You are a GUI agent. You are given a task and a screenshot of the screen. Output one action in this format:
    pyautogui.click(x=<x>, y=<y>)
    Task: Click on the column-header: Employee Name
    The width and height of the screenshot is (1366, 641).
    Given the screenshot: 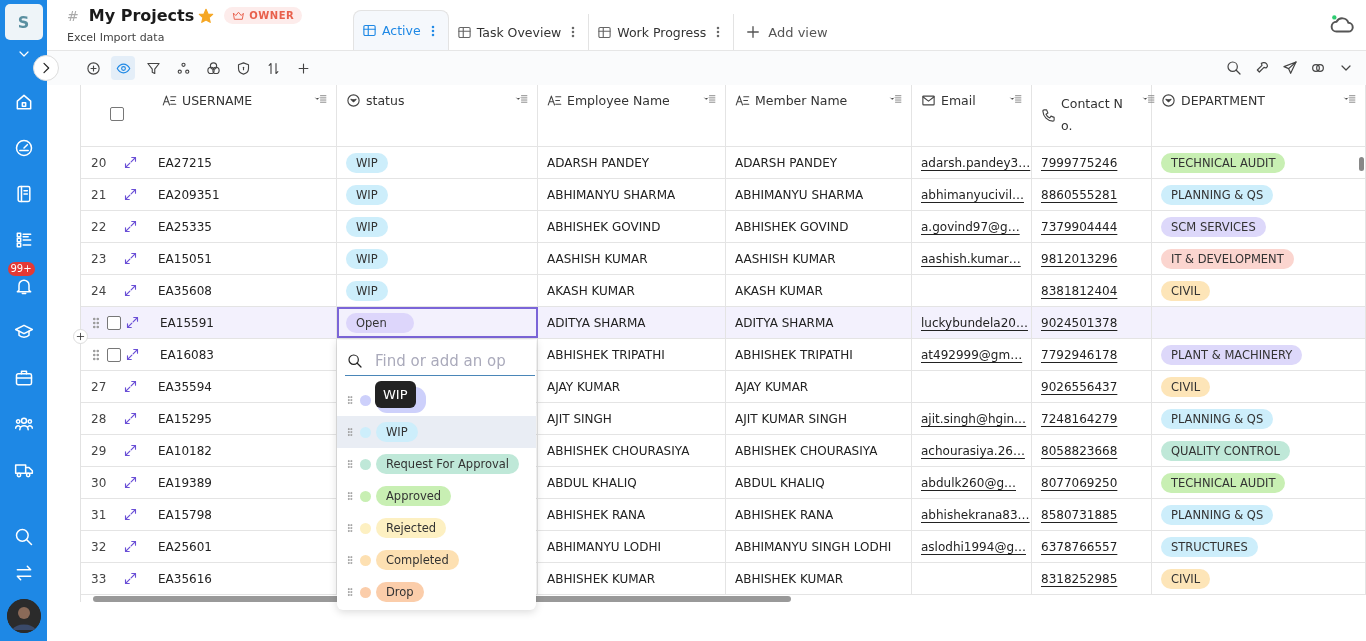 What is the action you would take?
    pyautogui.click(x=618, y=100)
    